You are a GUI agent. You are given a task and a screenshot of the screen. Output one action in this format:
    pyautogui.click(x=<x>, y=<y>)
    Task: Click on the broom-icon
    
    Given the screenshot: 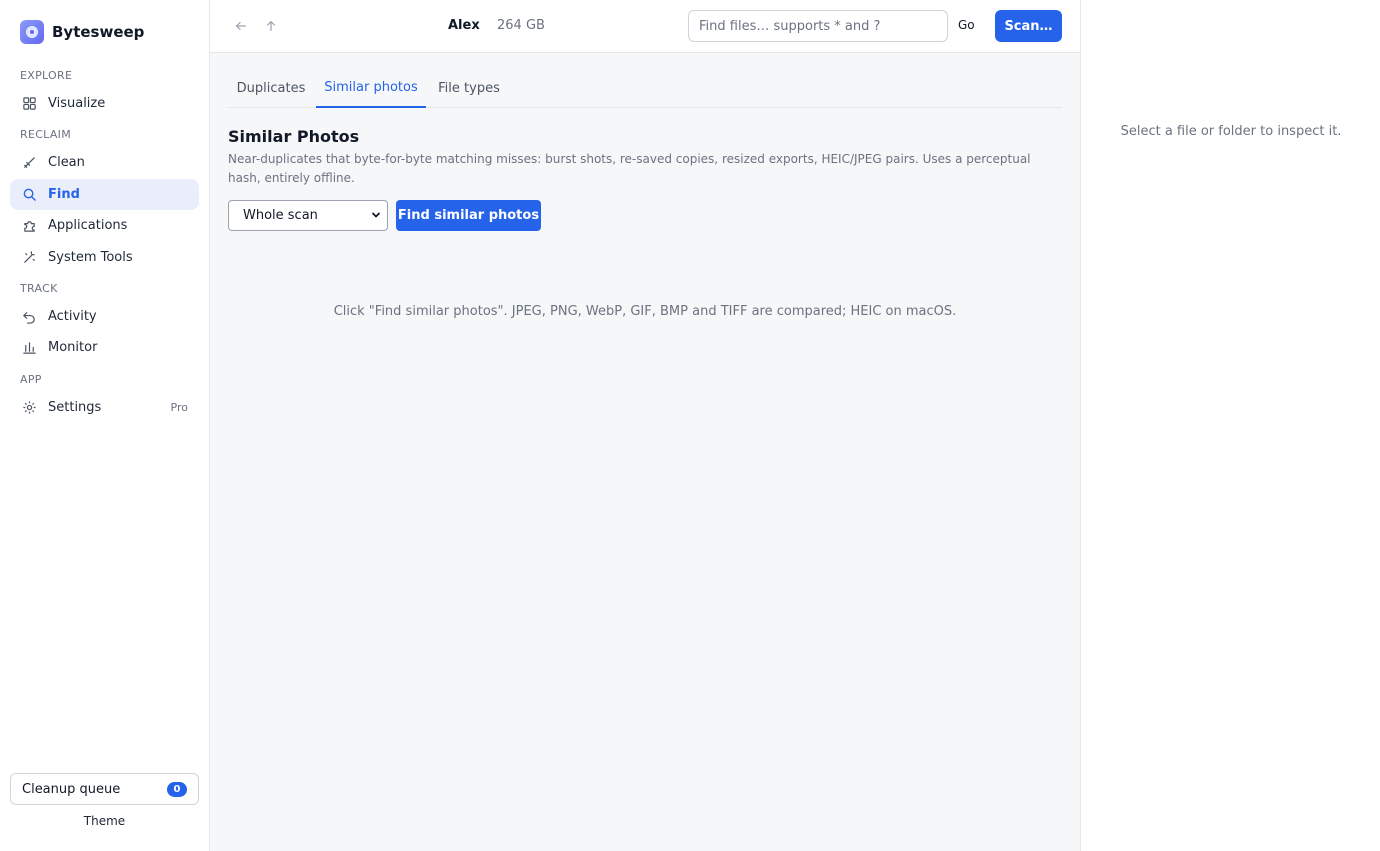 What is the action you would take?
    pyautogui.click(x=29, y=162)
    